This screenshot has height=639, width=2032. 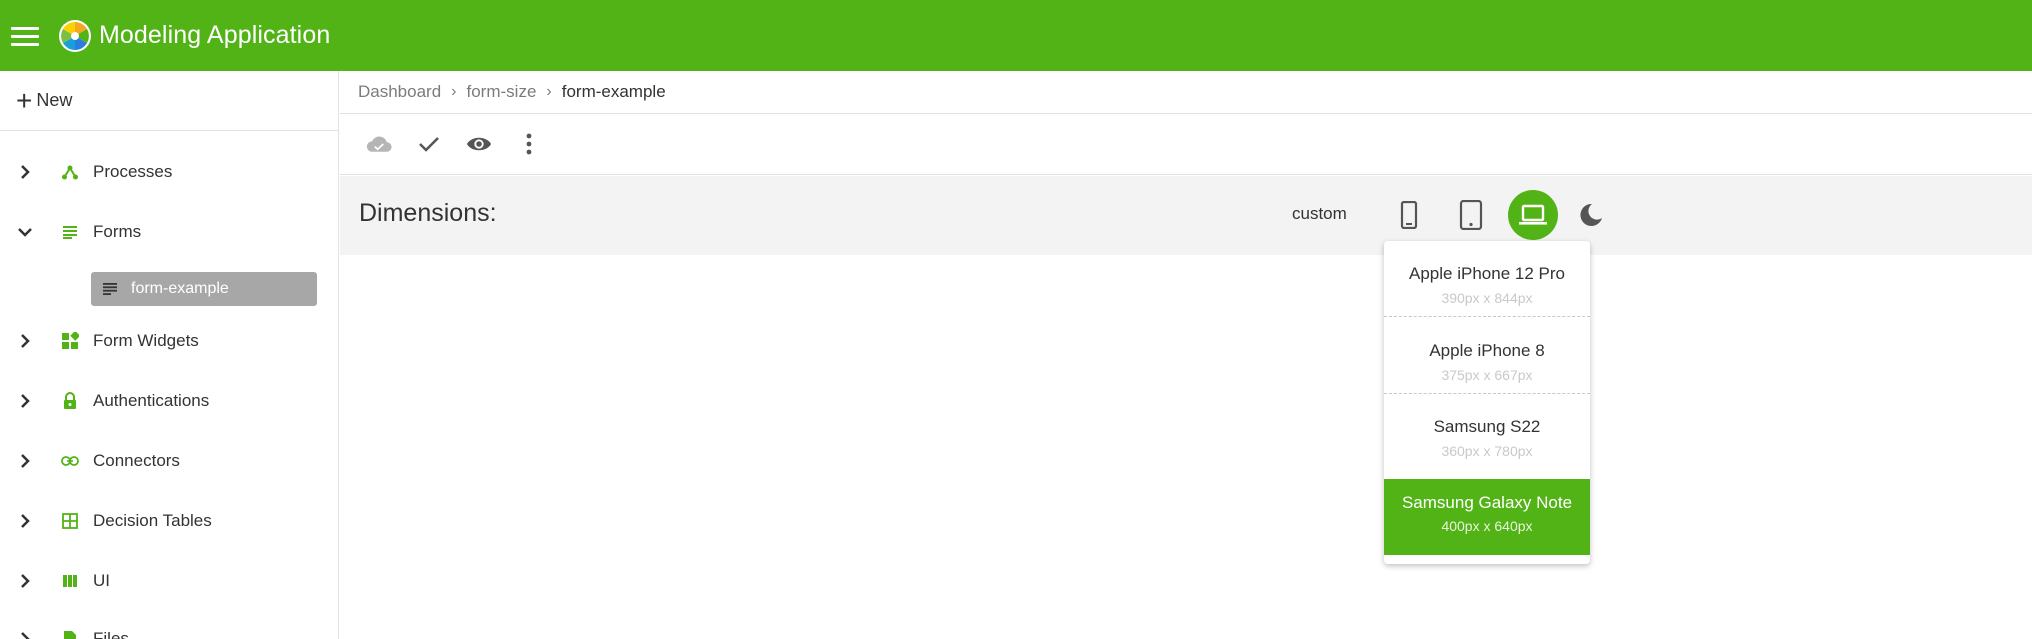 I want to click on sidebar-item-label: Connectors, so click(x=136, y=460).